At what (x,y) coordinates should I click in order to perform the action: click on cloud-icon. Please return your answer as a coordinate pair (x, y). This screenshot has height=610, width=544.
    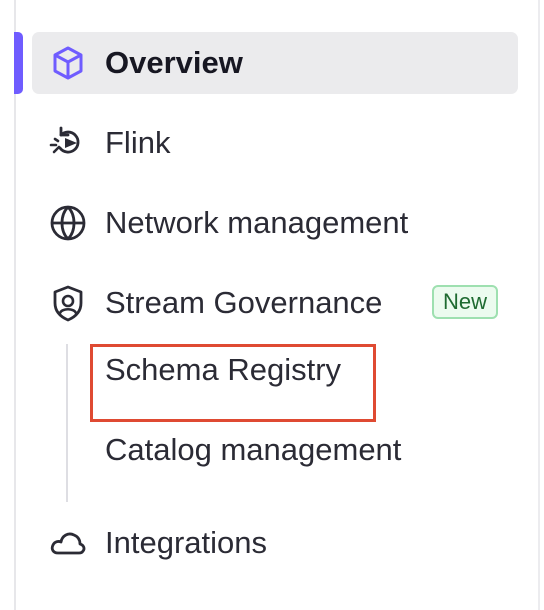
    Looking at the image, I should click on (68, 543).